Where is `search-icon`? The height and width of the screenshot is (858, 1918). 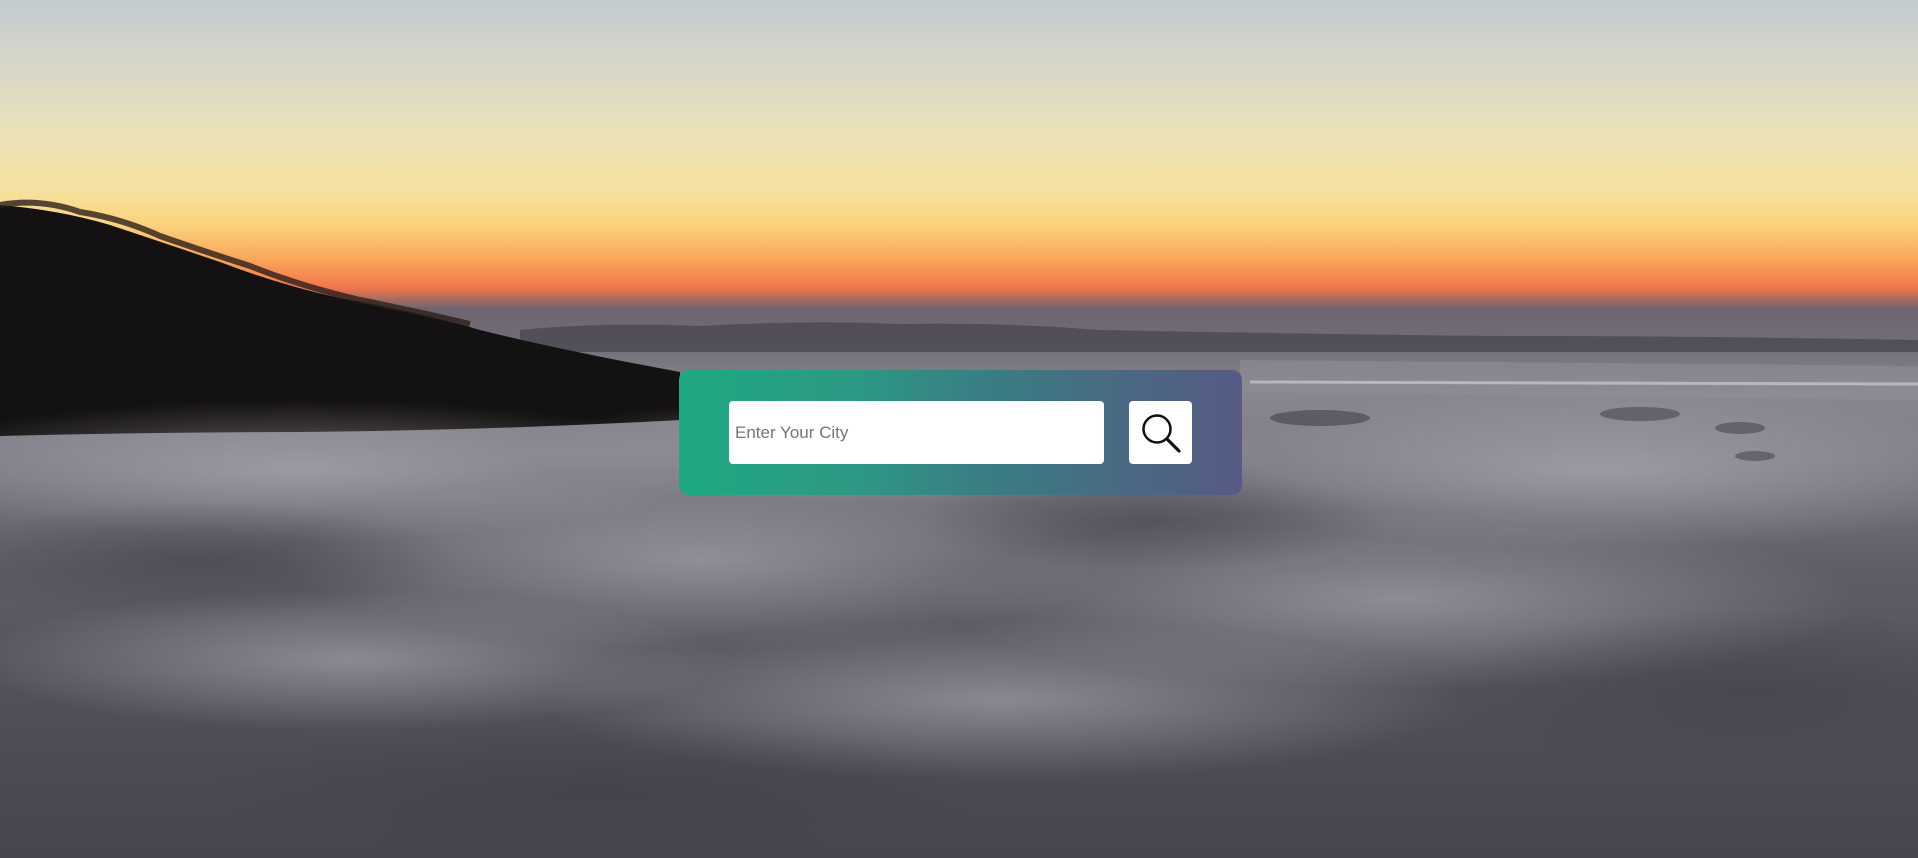 search-icon is located at coordinates (1161, 433).